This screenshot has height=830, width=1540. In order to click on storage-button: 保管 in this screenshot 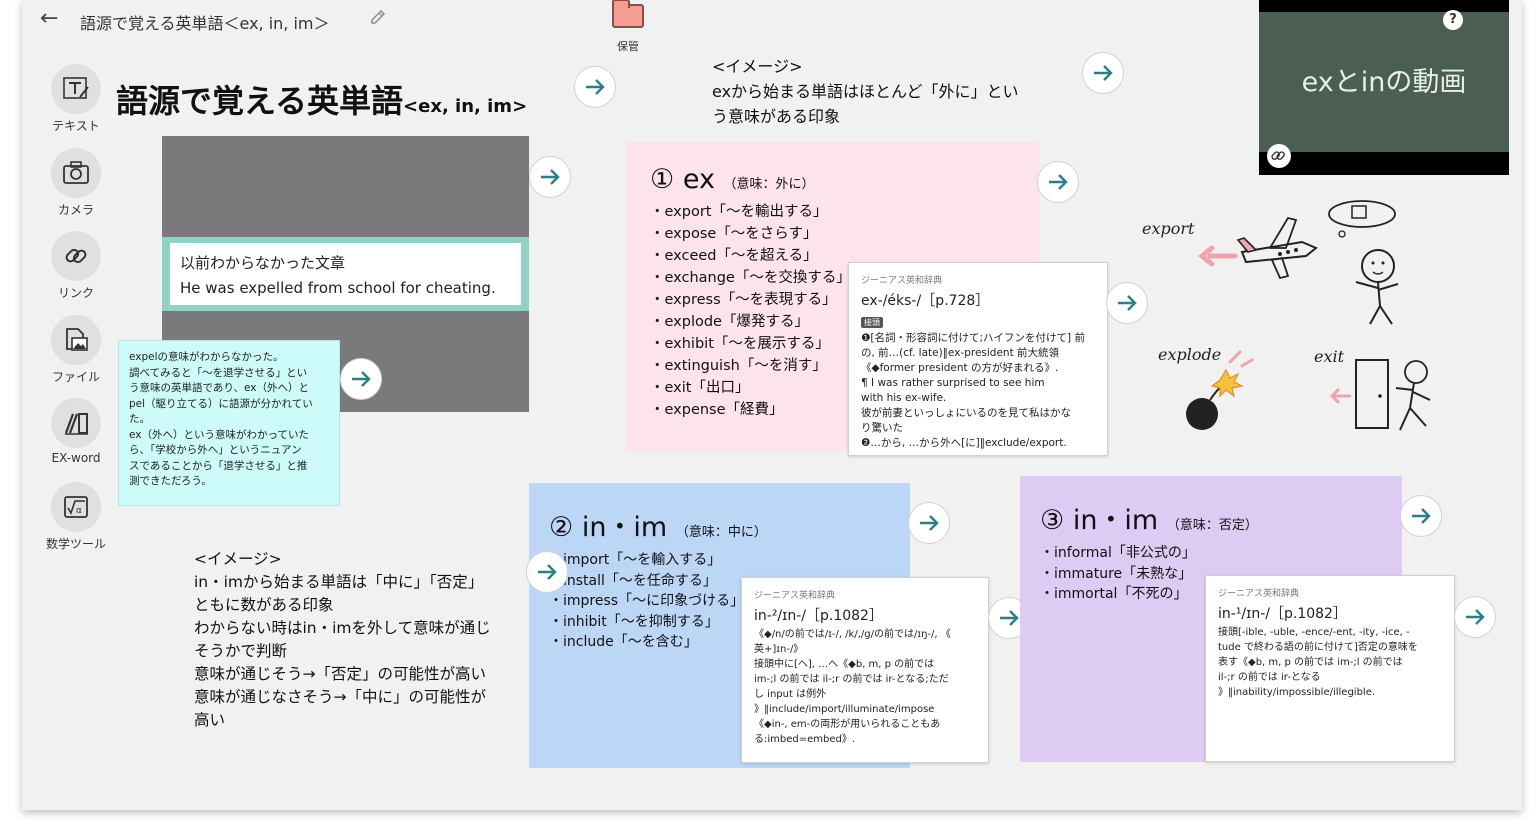, I will do `click(628, 27)`.